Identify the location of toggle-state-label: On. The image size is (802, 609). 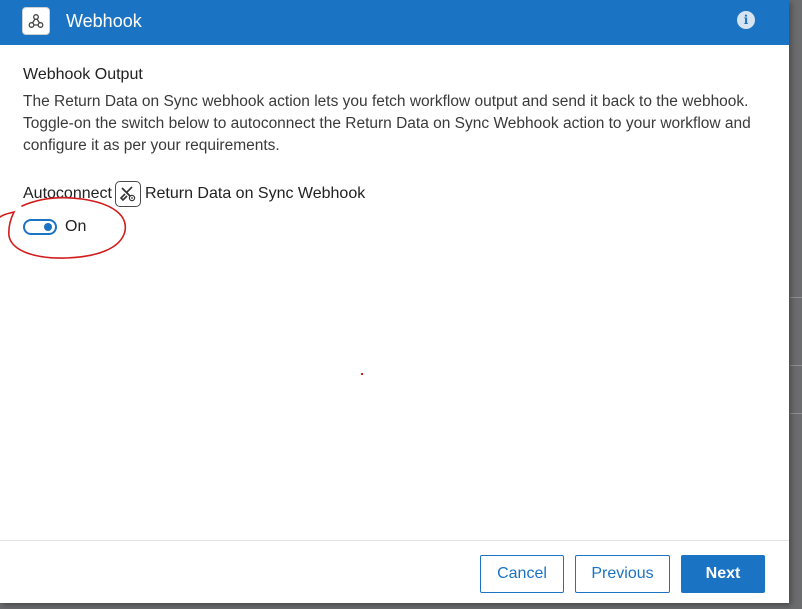
(76, 226).